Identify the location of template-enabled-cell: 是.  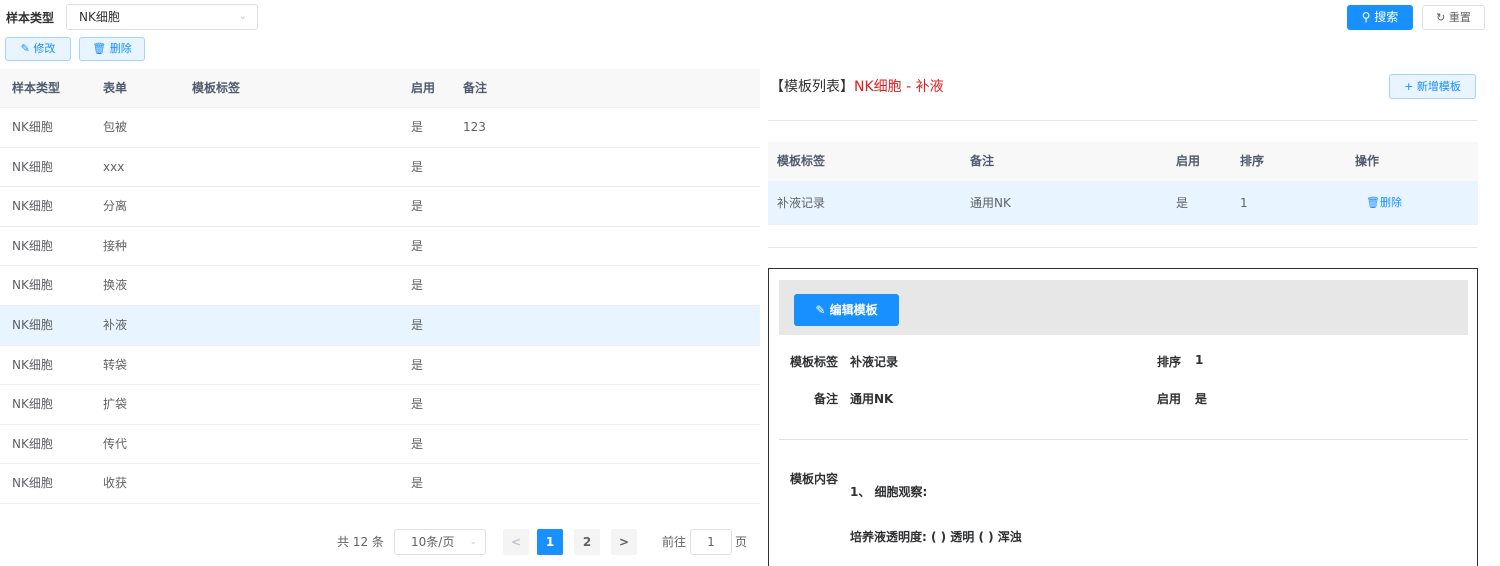
(1182, 203).